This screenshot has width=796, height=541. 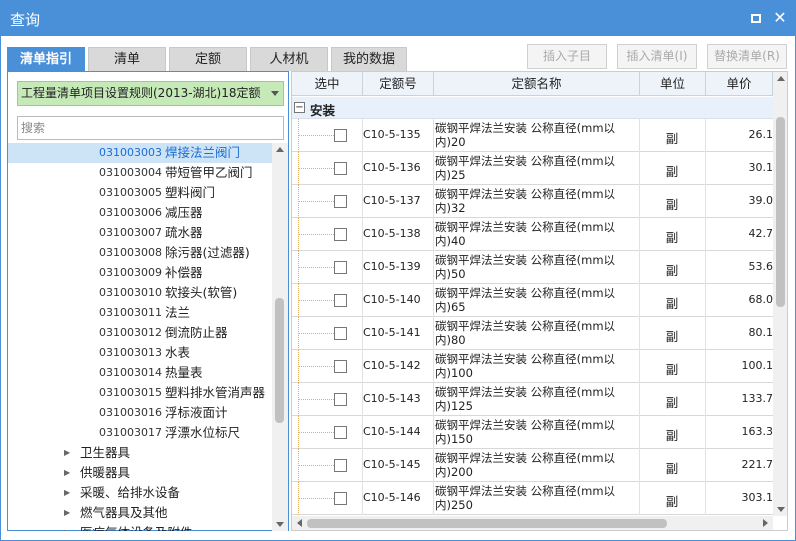 I want to click on grid-header: 选中 定额号 定额名称 单位 单价, so click(x=539, y=84).